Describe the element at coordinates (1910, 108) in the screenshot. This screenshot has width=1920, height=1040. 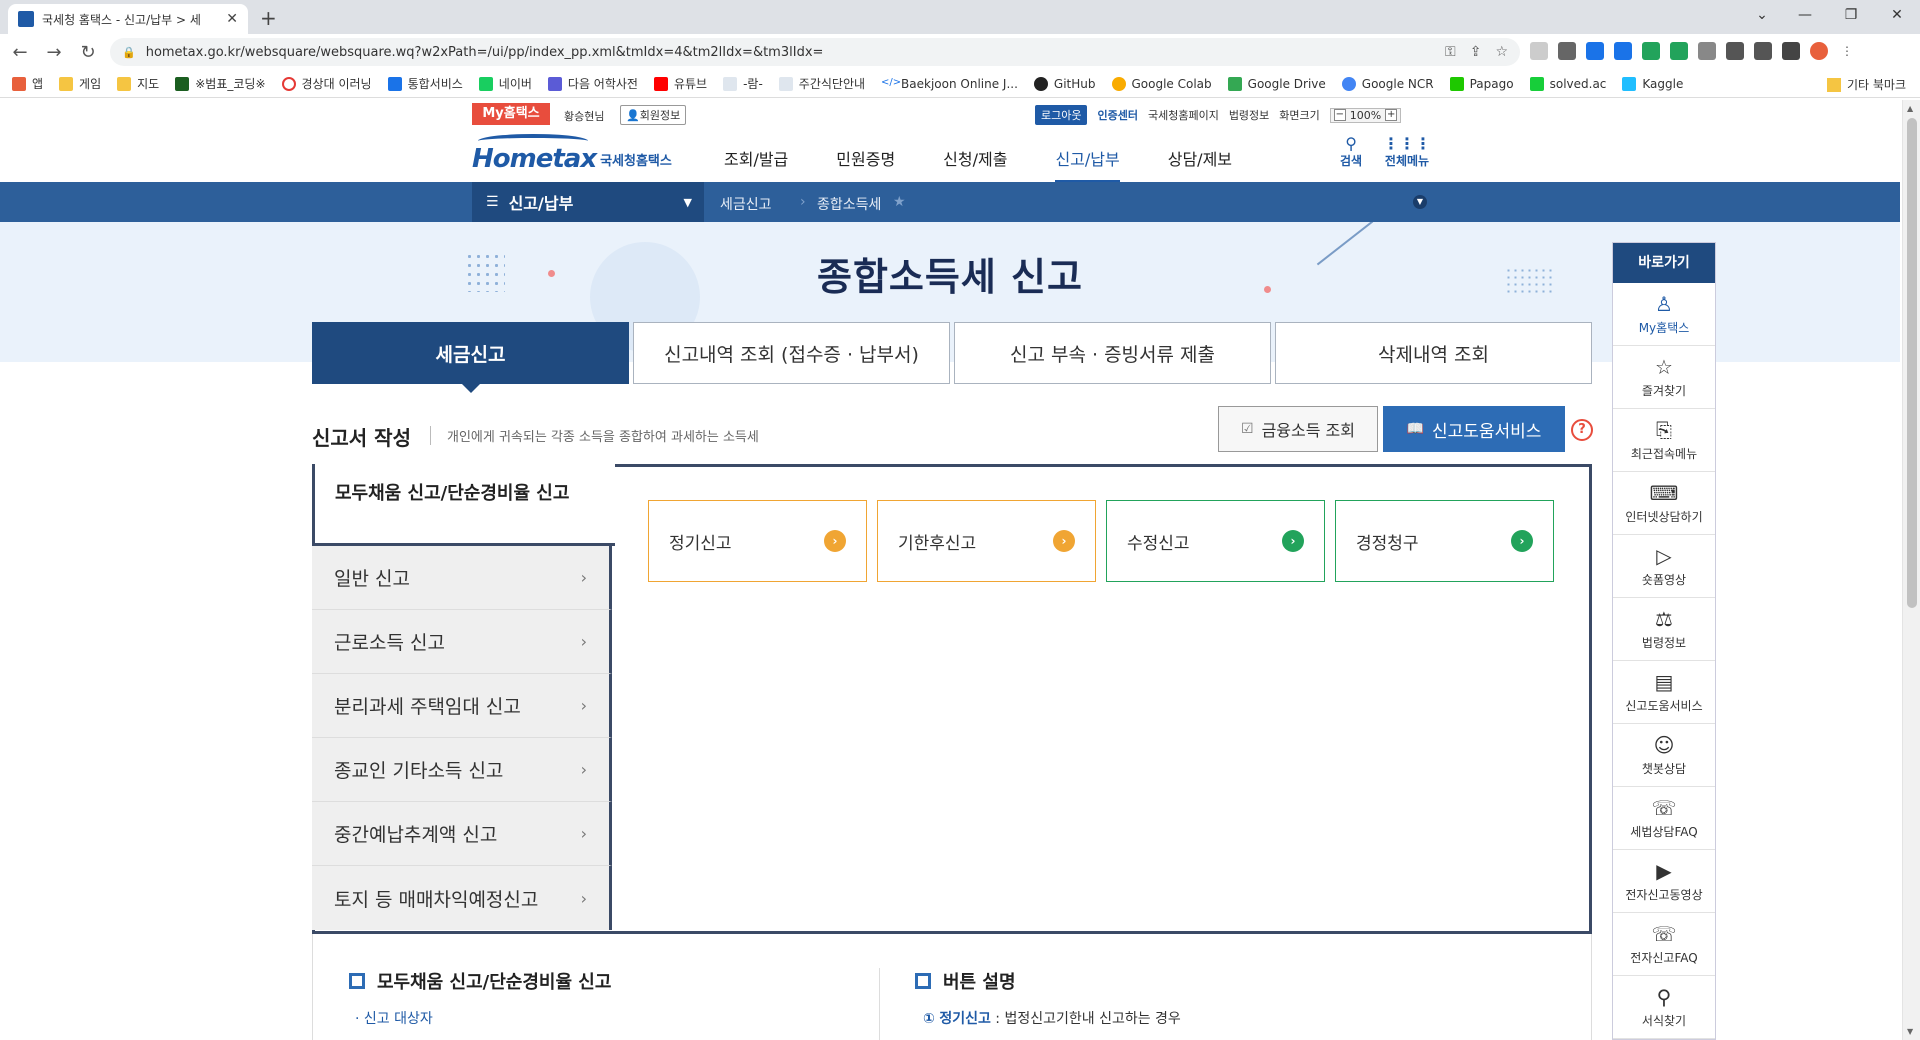
I see `scroll-up-icon: ▲` at that location.